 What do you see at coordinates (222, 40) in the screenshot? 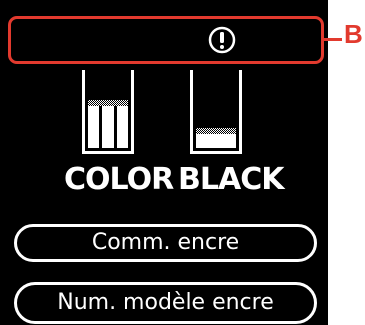
I see `exclamation-circle-icon` at bounding box center [222, 40].